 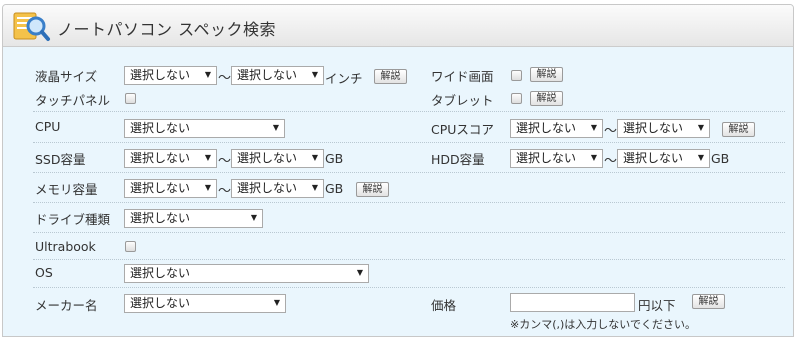 What do you see at coordinates (130, 246) in the screenshot?
I see `ultrabook-checkbox` at bounding box center [130, 246].